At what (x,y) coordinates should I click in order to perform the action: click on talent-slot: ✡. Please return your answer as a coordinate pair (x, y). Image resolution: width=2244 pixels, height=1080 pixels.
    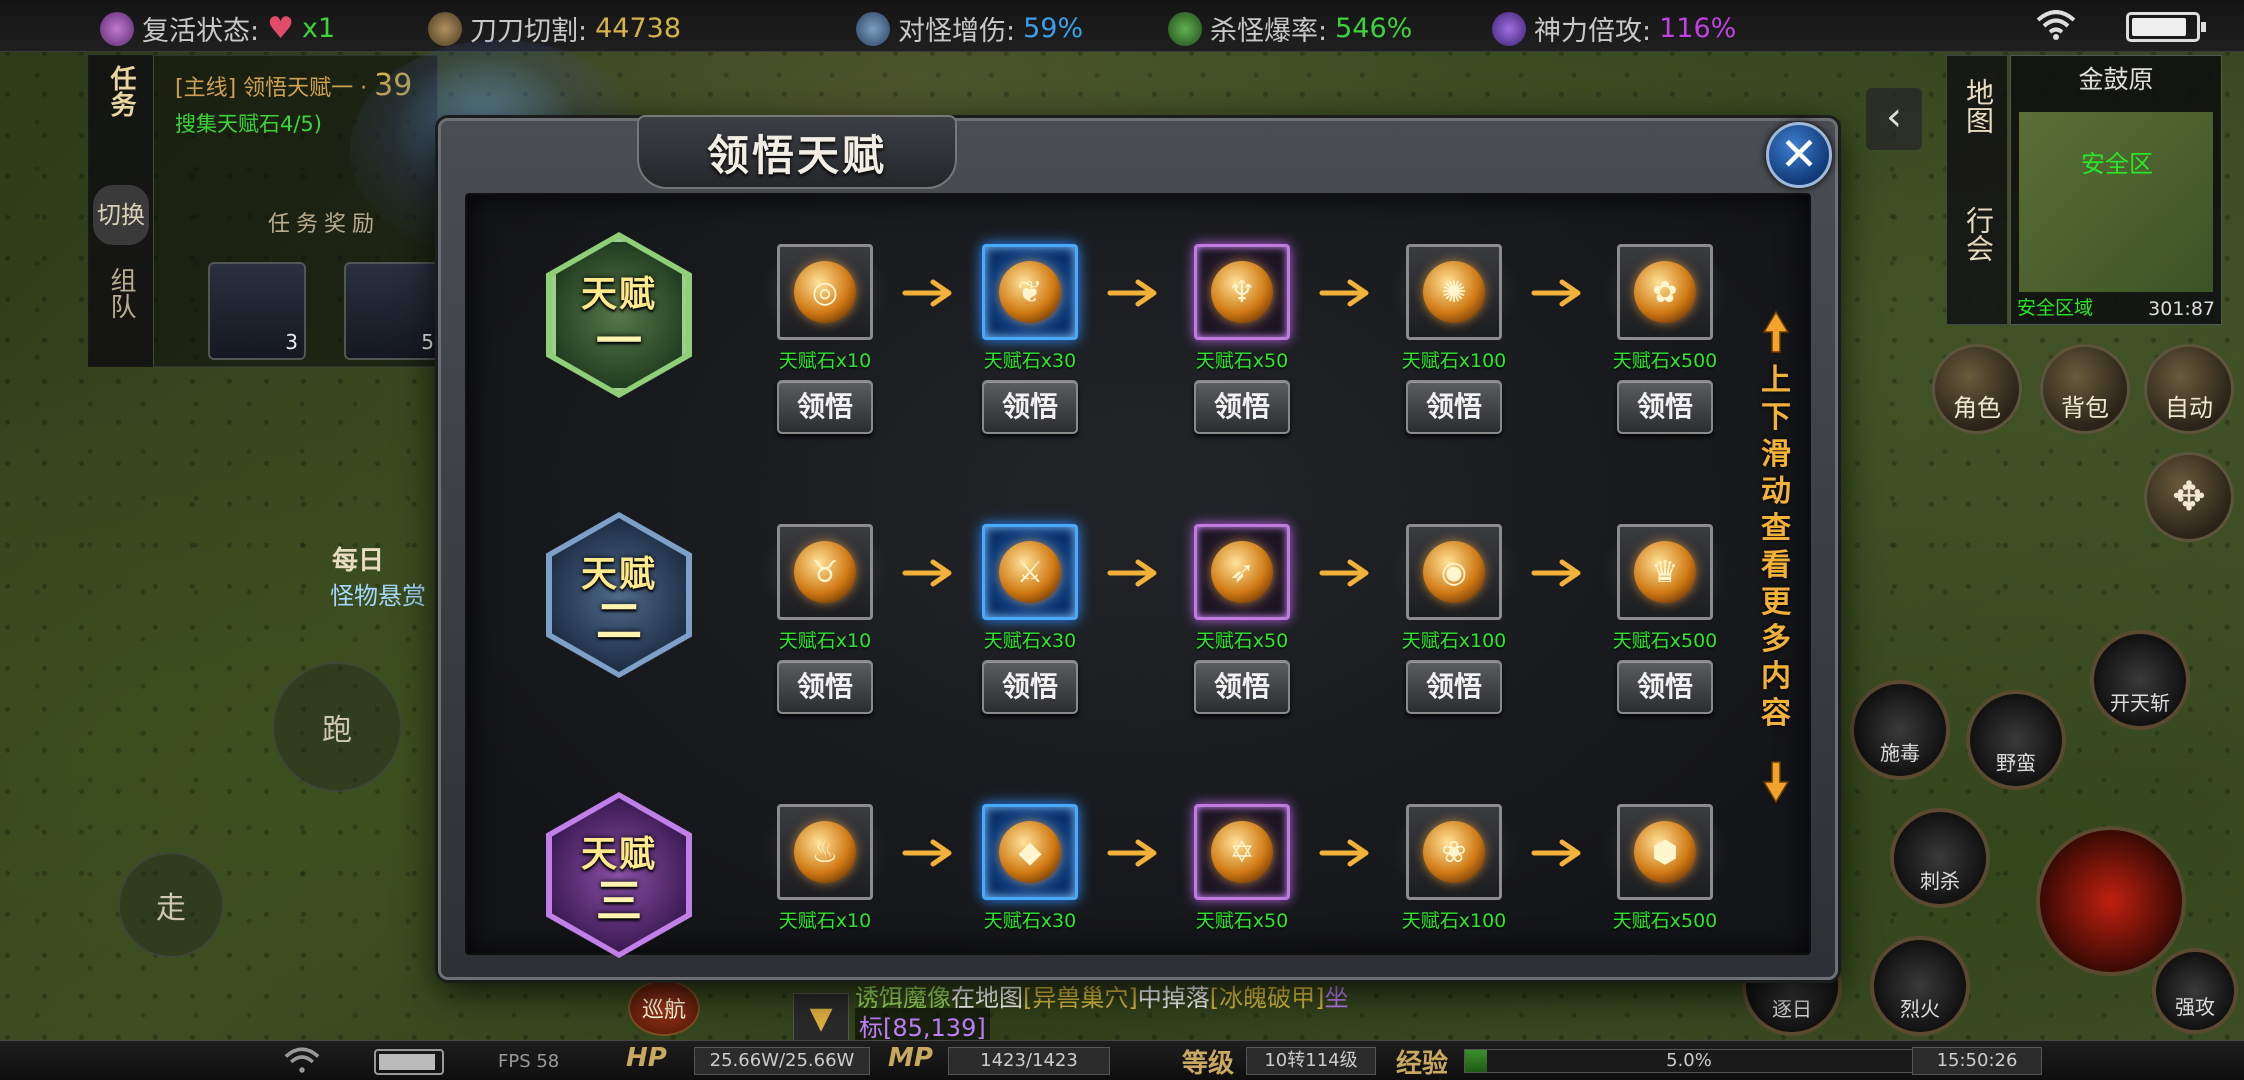
    Looking at the image, I should click on (1242, 852).